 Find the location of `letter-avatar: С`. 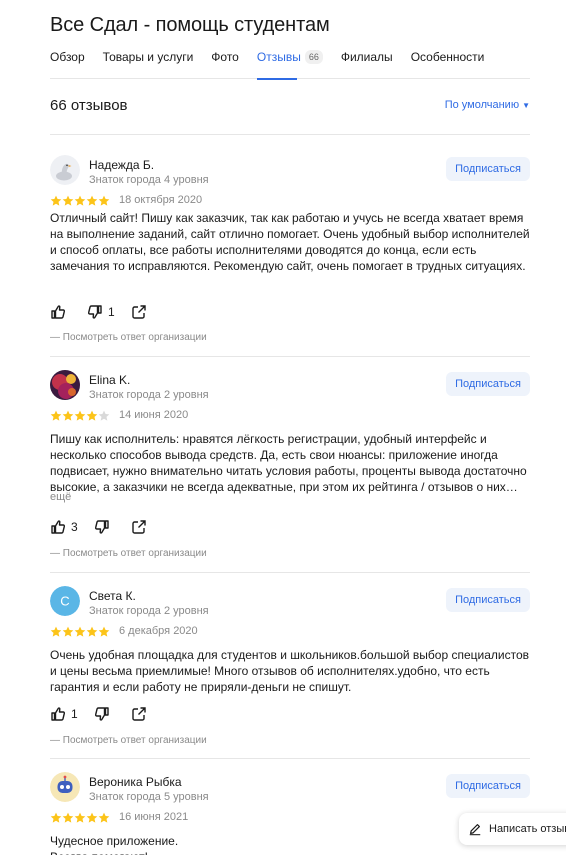

letter-avatar: С is located at coordinates (65, 601).